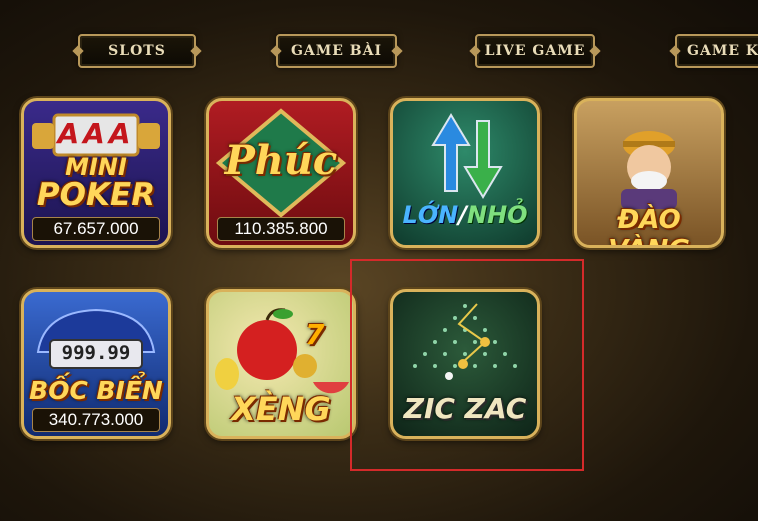  What do you see at coordinates (535, 51) in the screenshot?
I see `tab-live-game: LIVE GAME` at bounding box center [535, 51].